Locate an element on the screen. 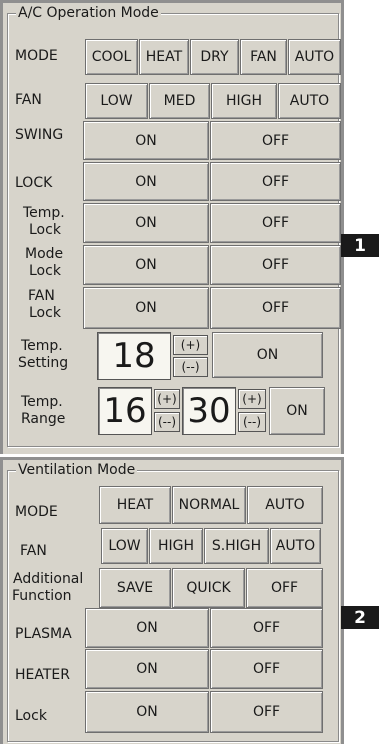 The height and width of the screenshot is (744, 392). vent-heater-on-button: ON is located at coordinates (147, 669).